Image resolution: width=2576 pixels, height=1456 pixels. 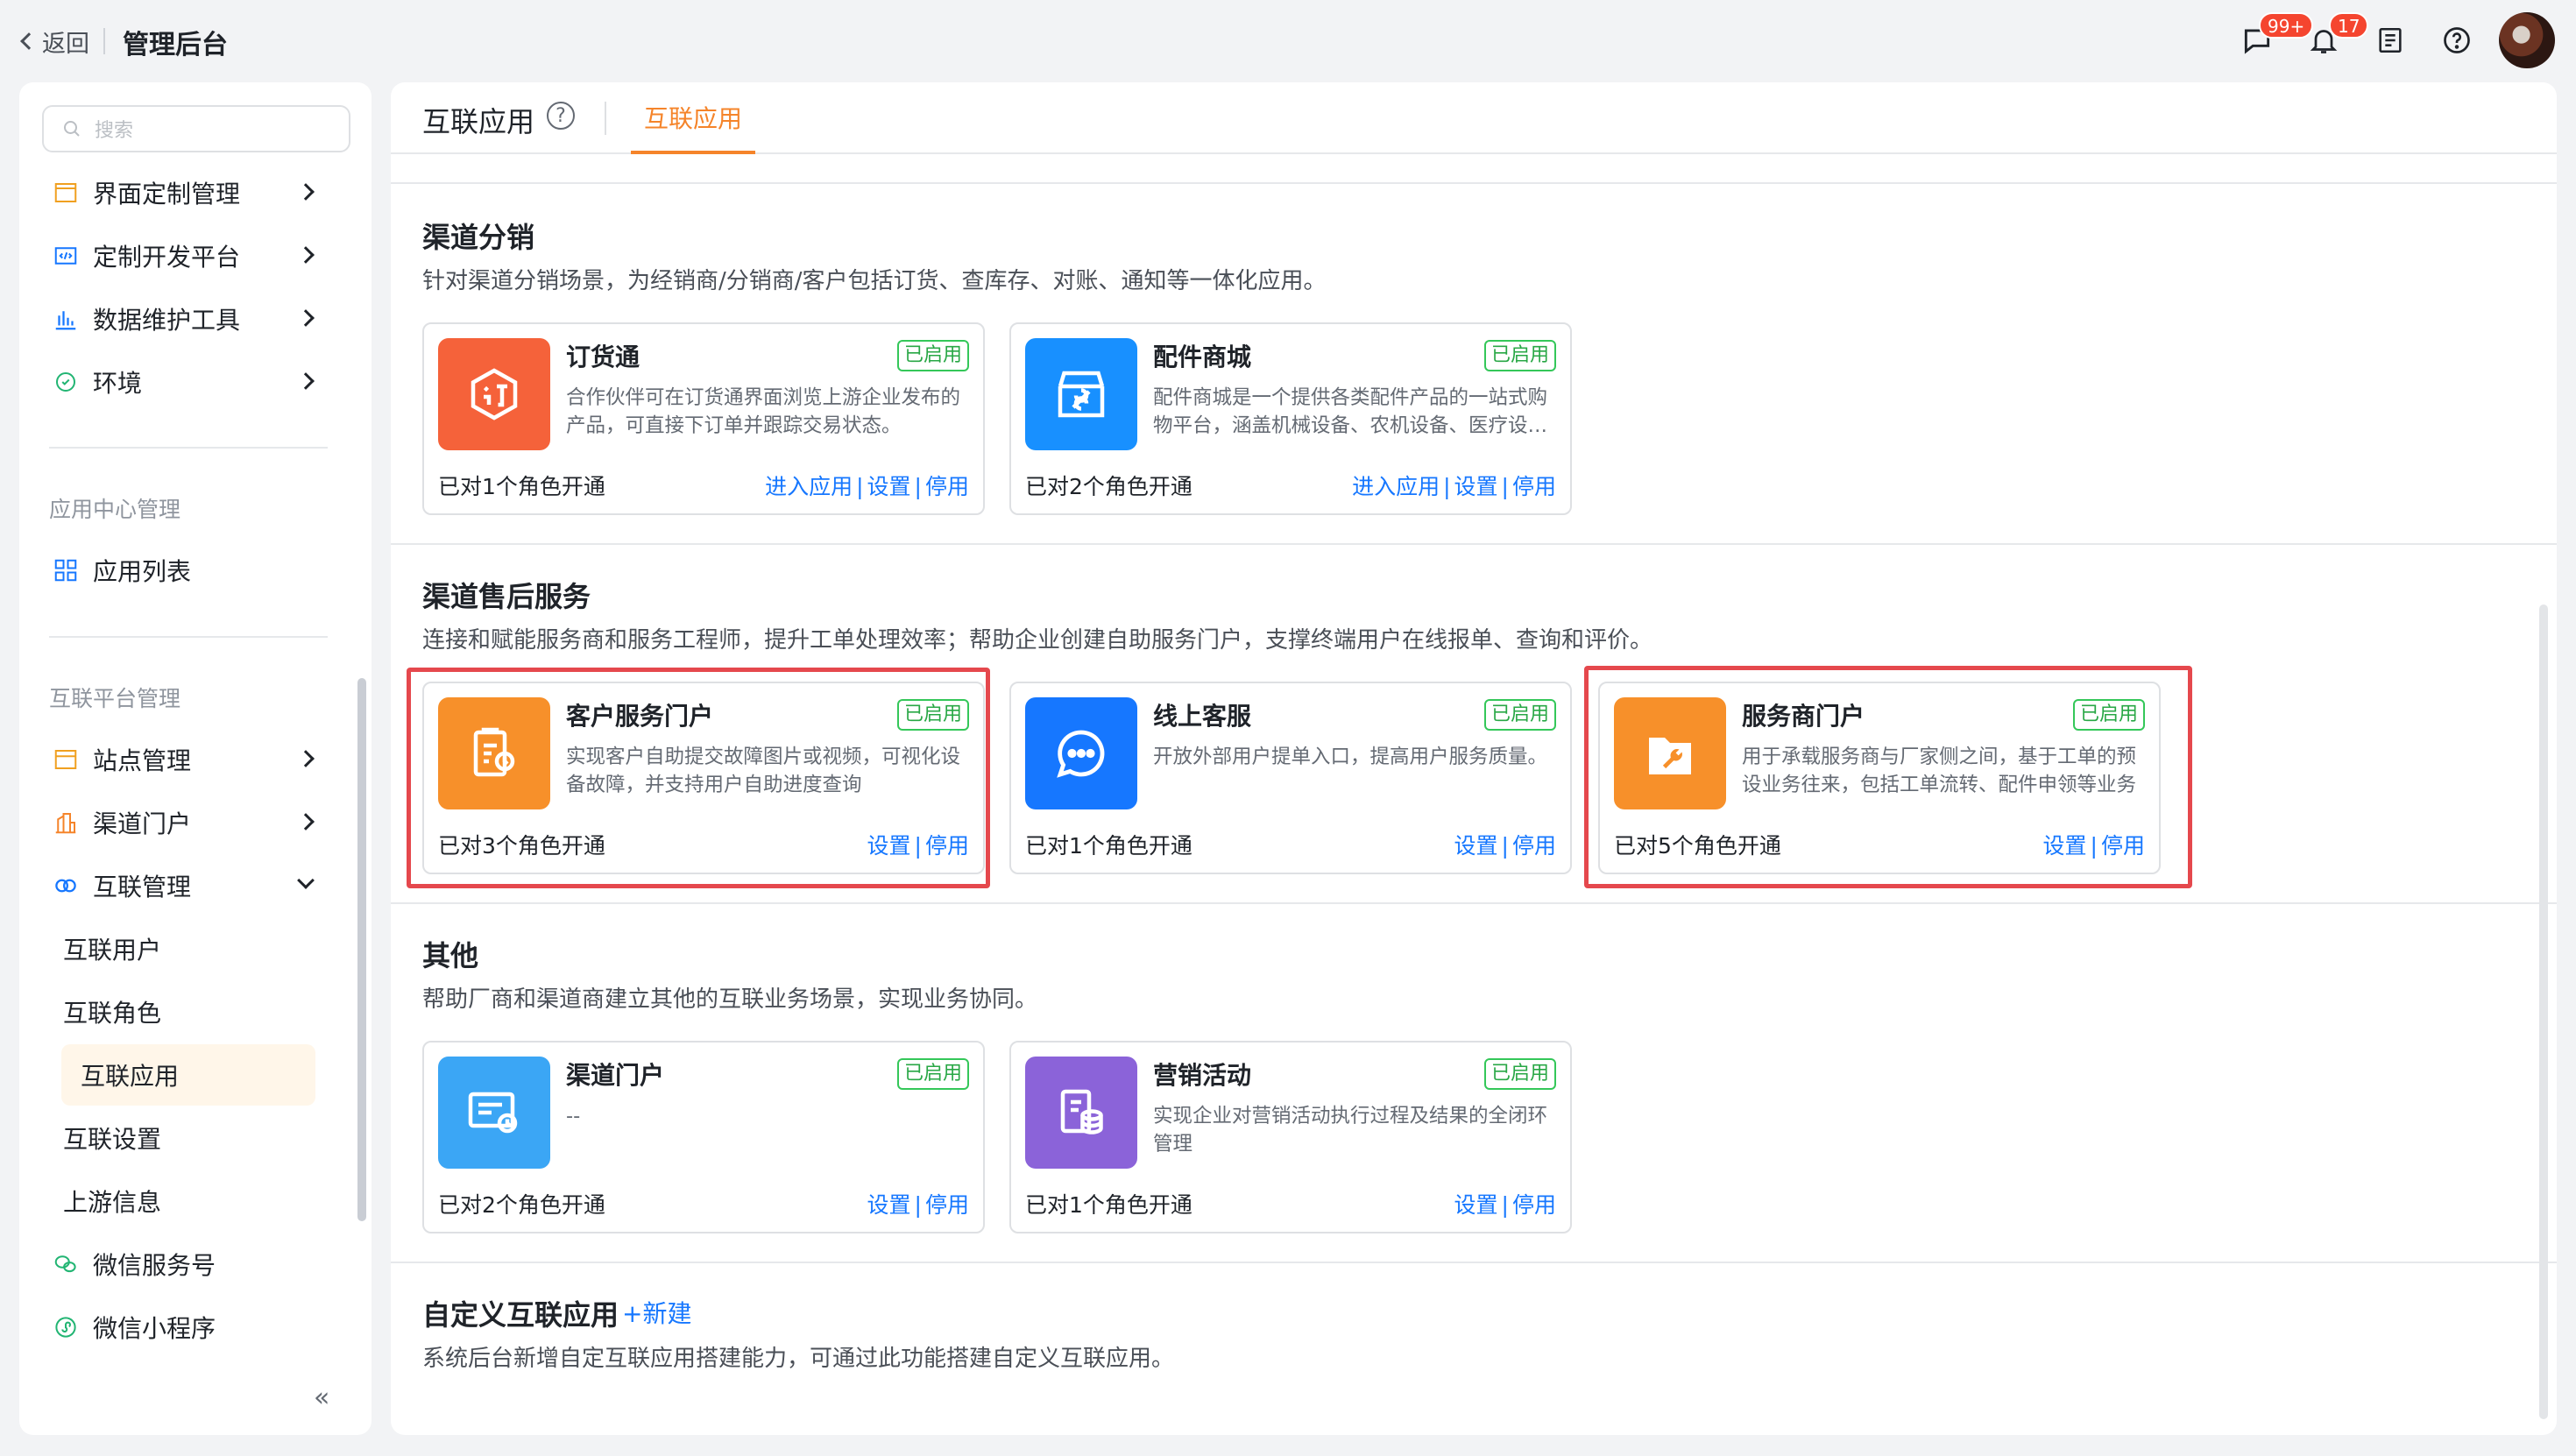 I want to click on sidebar-item-site-manage: 站点管理, so click(x=186, y=759).